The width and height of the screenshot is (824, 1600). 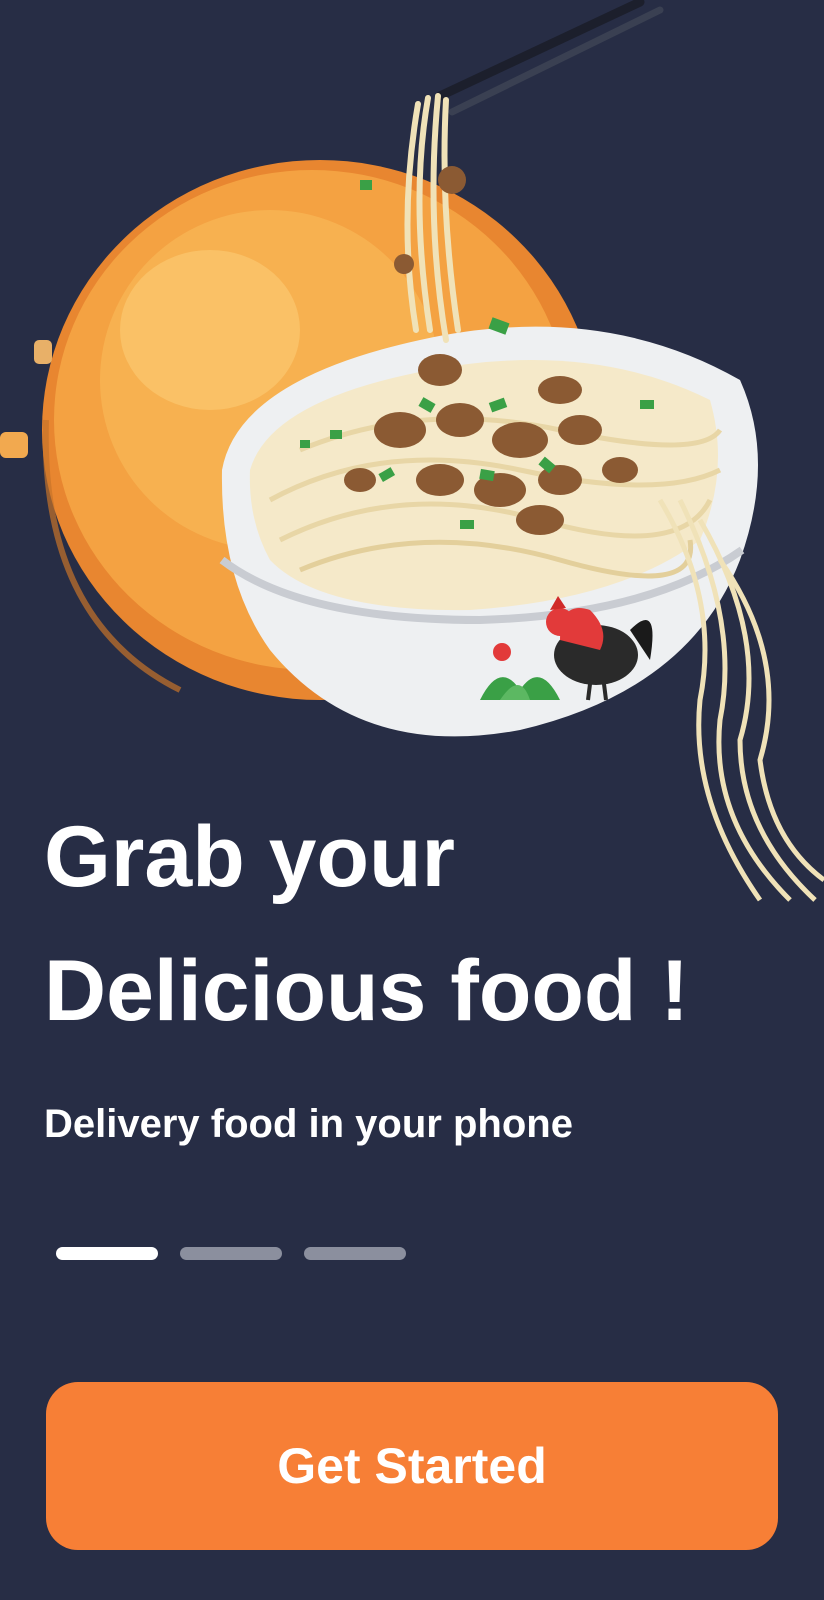 What do you see at coordinates (366, 991) in the screenshot?
I see `headline-line-2: Delicious food !` at bounding box center [366, 991].